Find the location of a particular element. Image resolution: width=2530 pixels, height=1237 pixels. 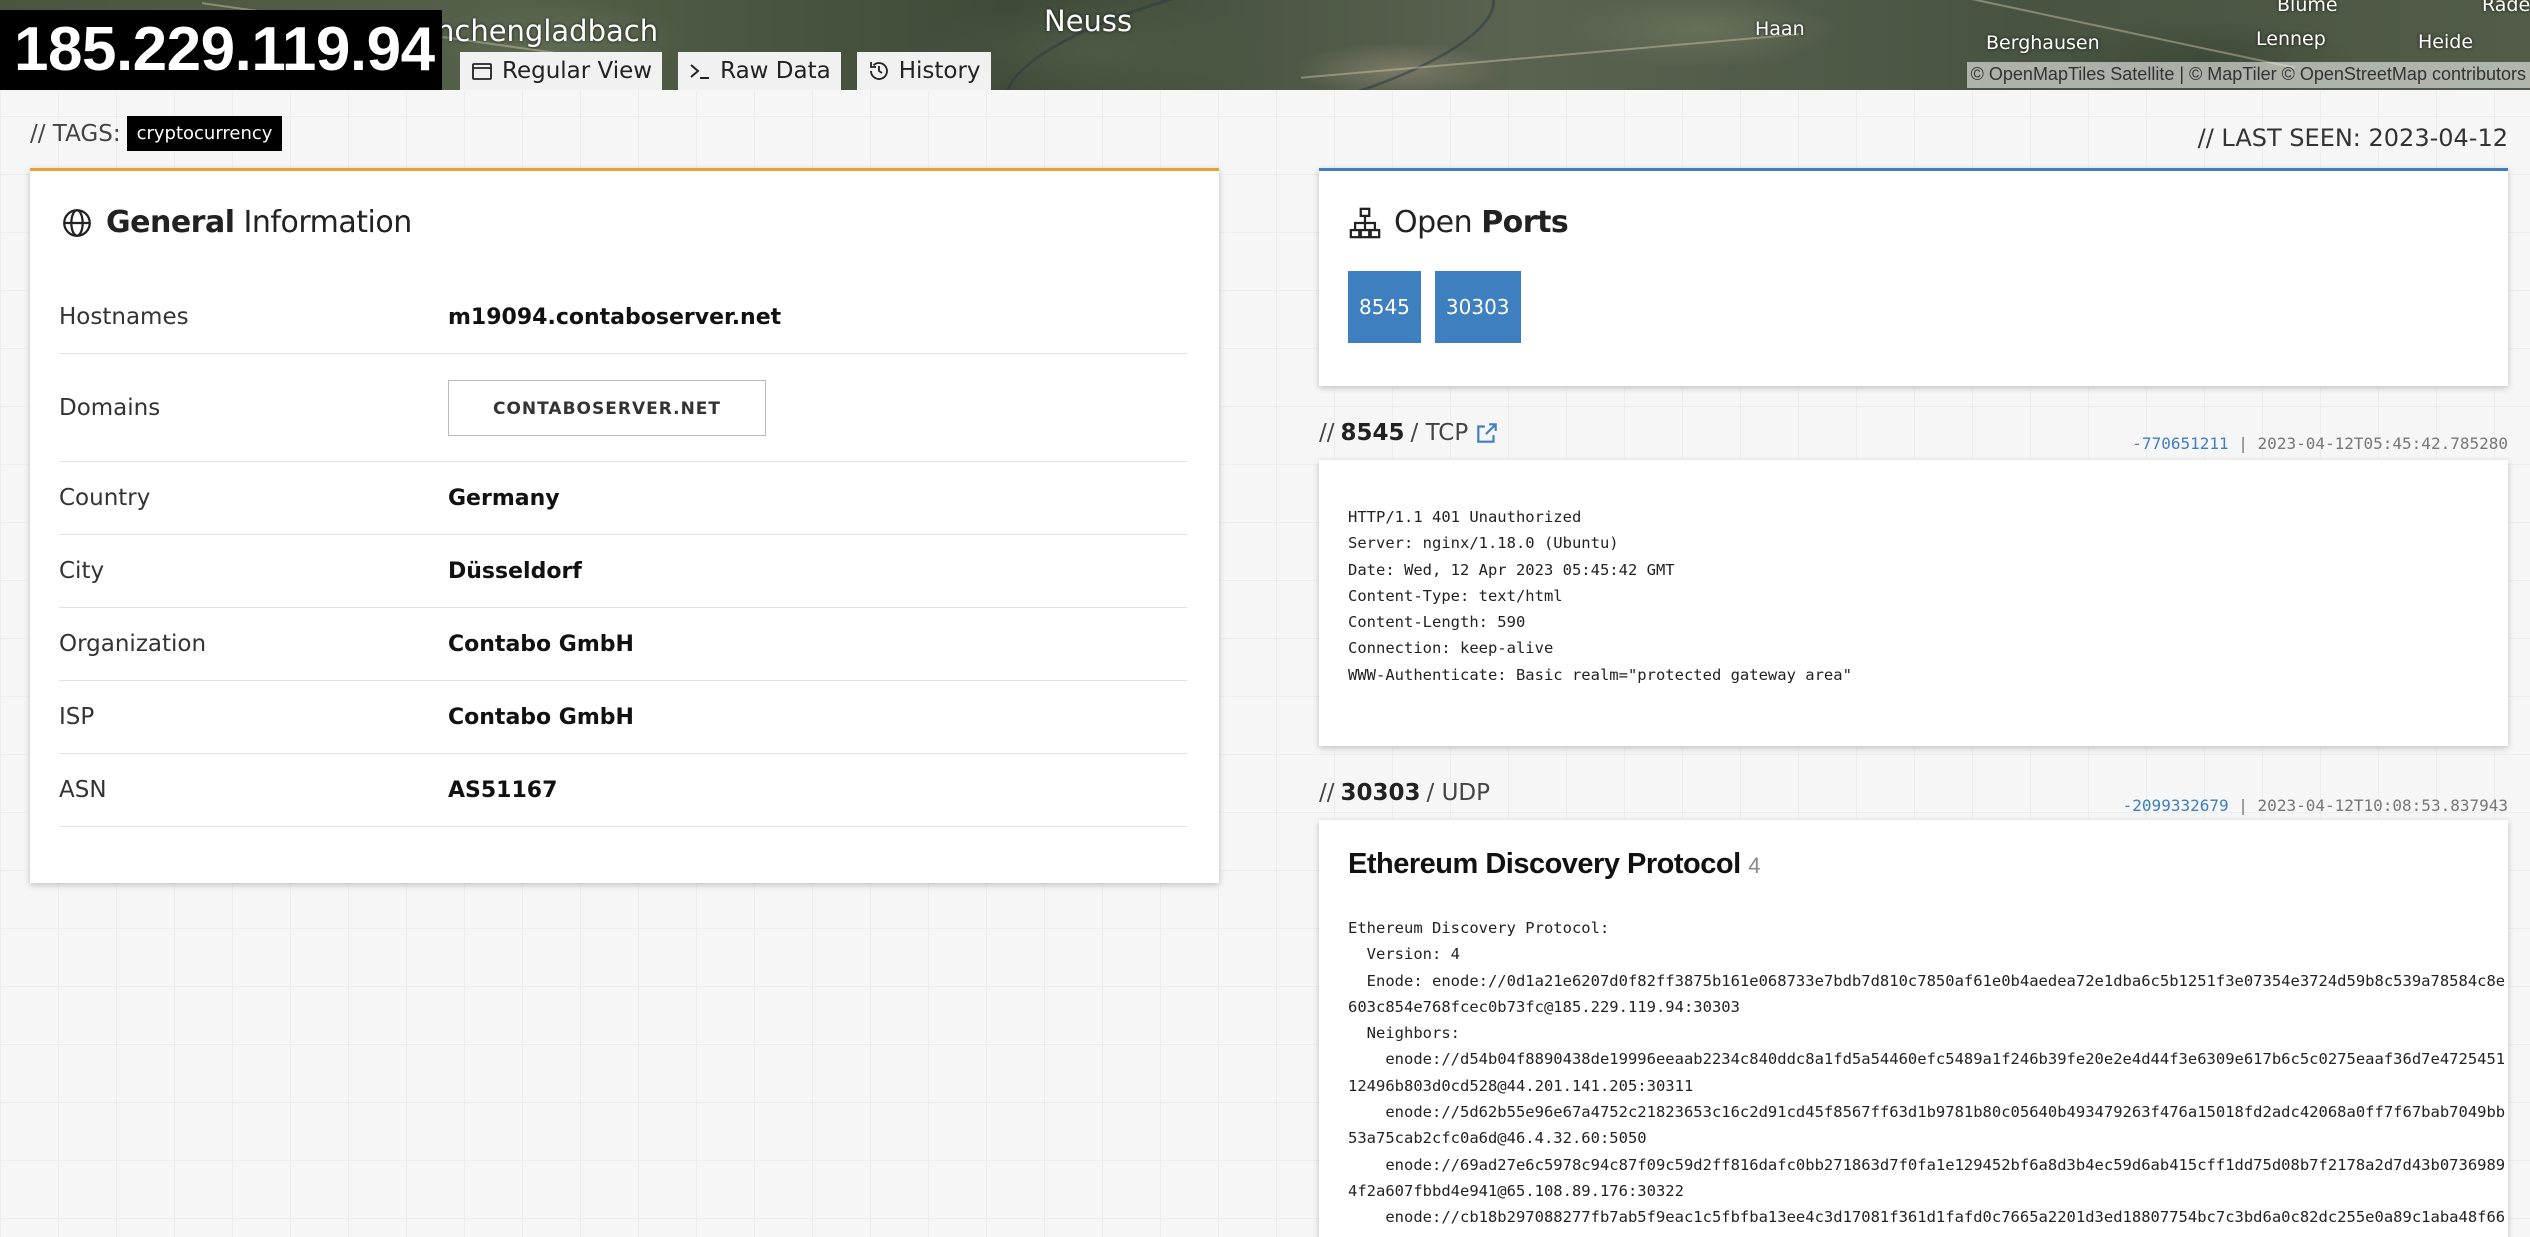

general-title-bold: General is located at coordinates (170, 222).